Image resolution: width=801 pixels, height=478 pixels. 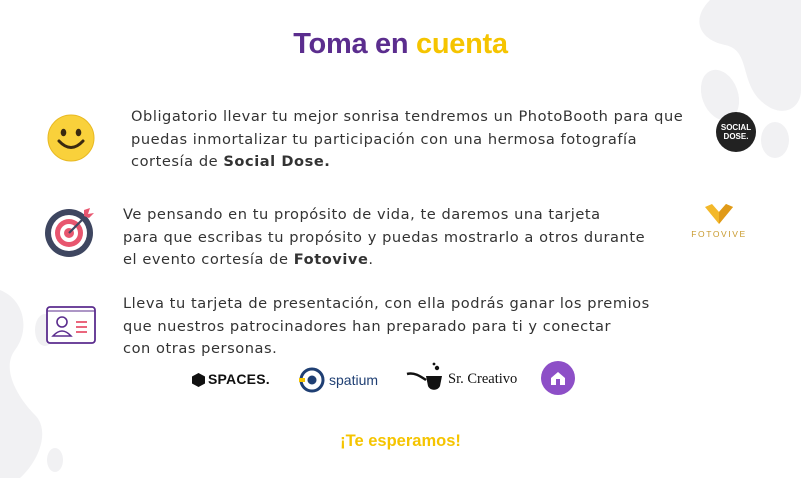 What do you see at coordinates (71, 325) in the screenshot?
I see `id-card-icon` at bounding box center [71, 325].